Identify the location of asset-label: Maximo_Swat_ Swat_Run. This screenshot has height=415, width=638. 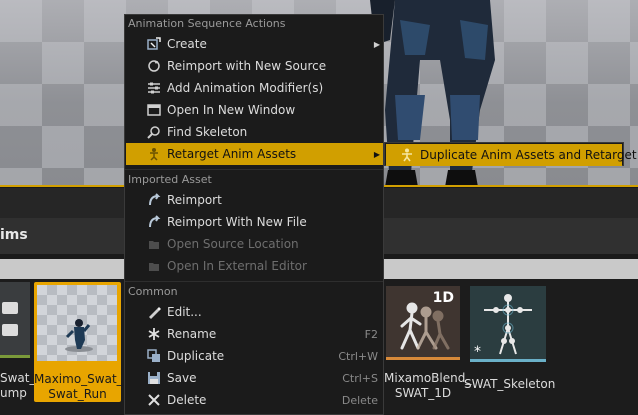
(78, 386).